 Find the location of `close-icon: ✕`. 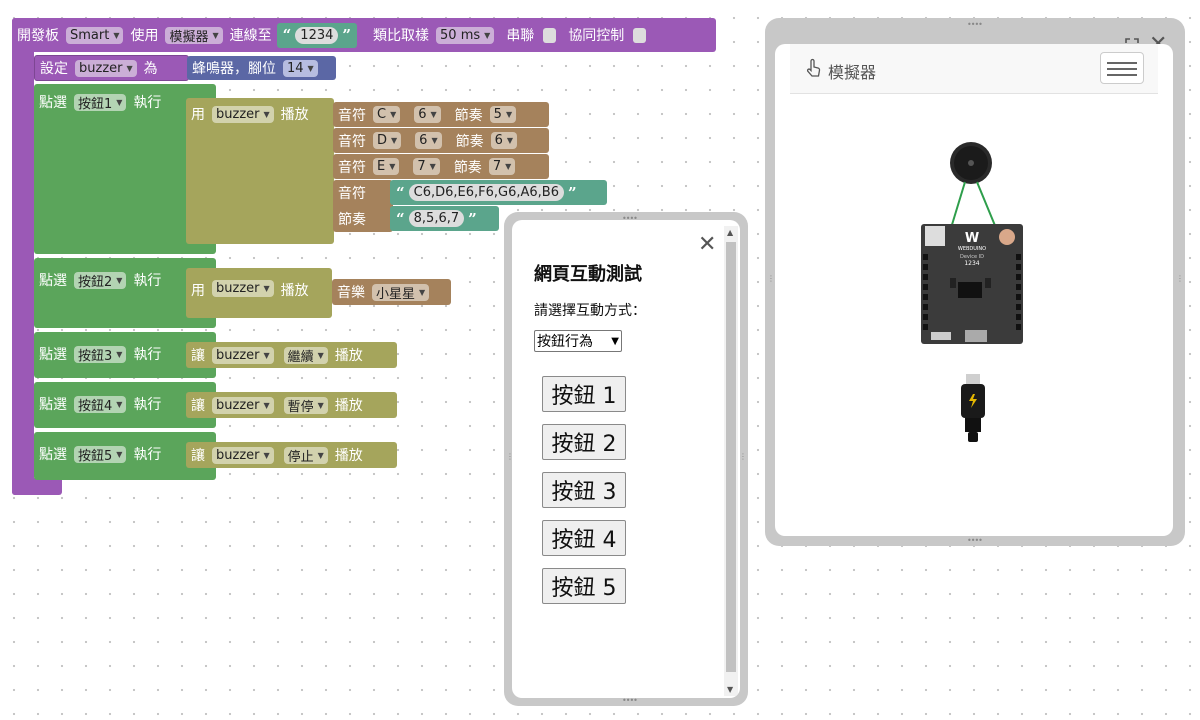

close-icon: ✕ is located at coordinates (707, 245).